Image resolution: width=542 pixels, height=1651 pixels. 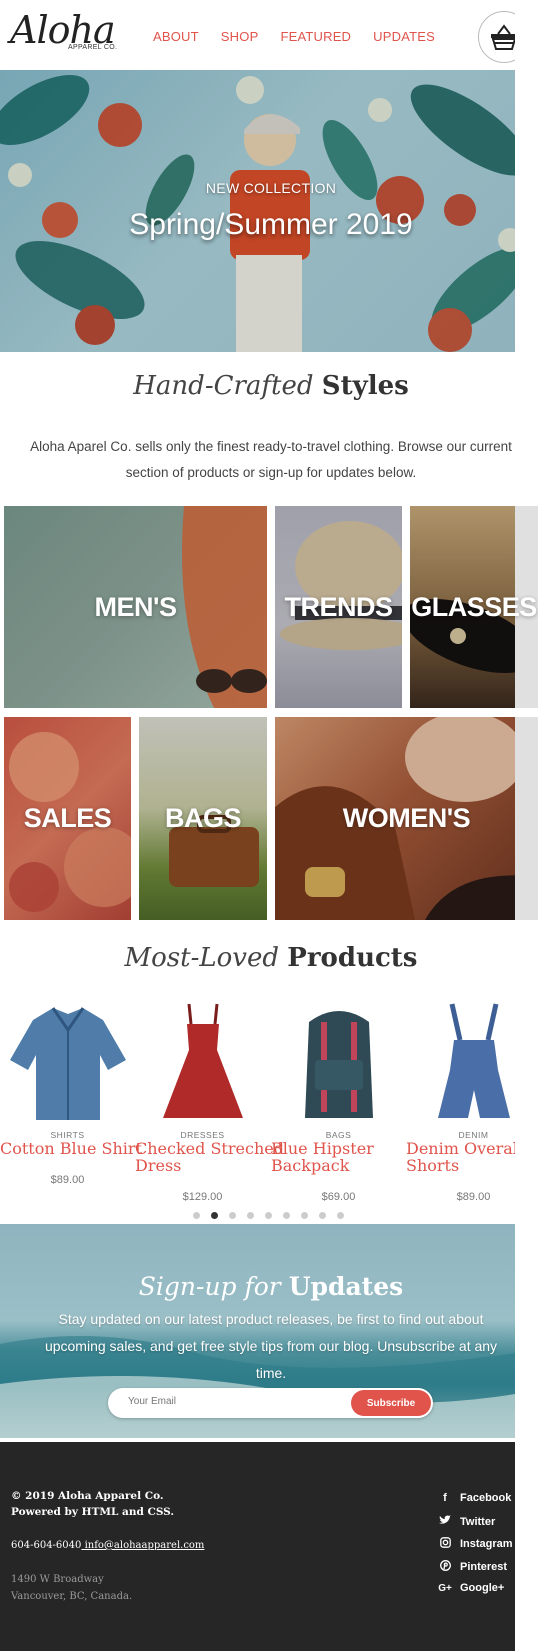 What do you see at coordinates (486, 1498) in the screenshot?
I see `social-label: Facebook` at bounding box center [486, 1498].